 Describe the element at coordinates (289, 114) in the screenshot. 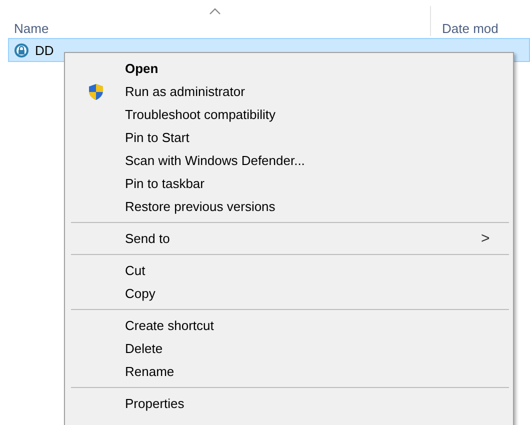

I see `menu-item: Troubleshoot compatibility` at that location.